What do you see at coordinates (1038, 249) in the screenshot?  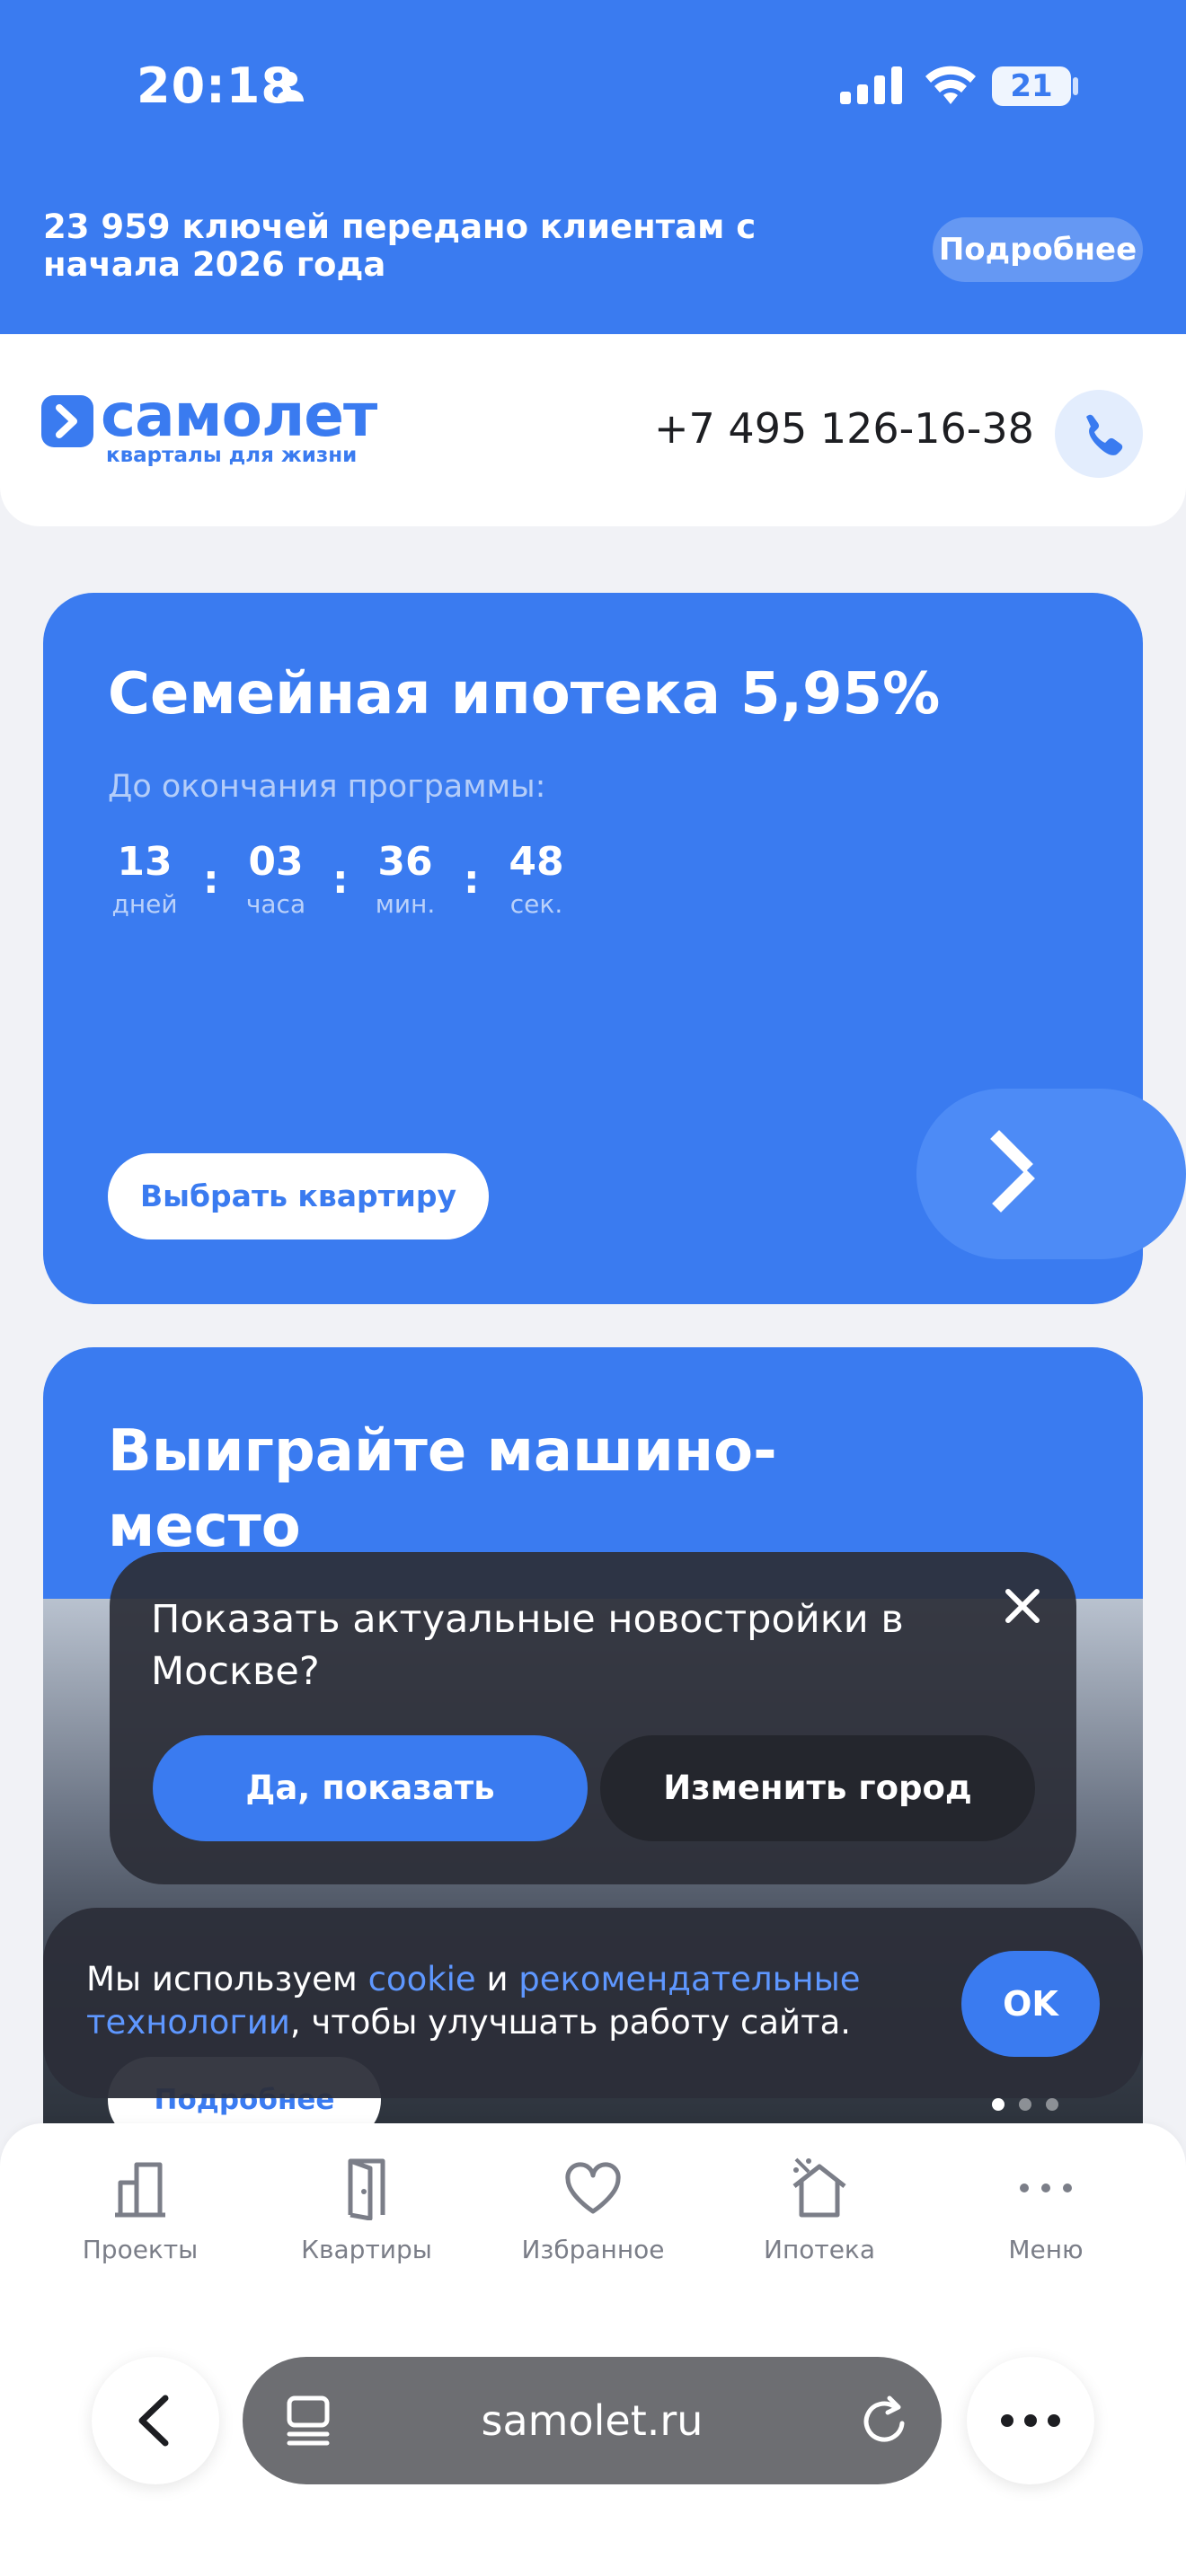 I see `promo-more-button: Подробнее` at bounding box center [1038, 249].